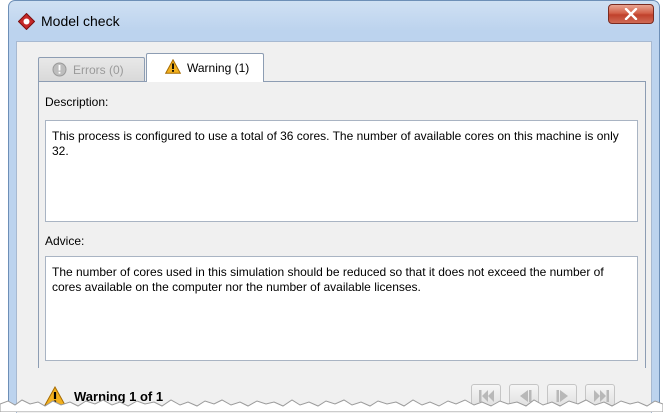 Image resolution: width=663 pixels, height=413 pixels. I want to click on close-icon, so click(631, 14).